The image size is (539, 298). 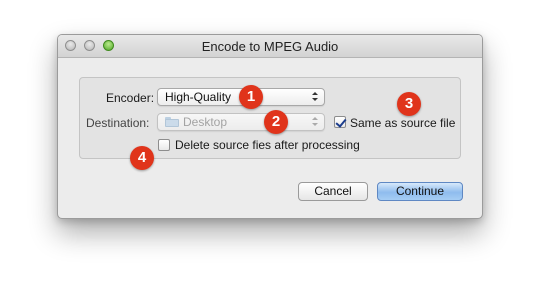 I want to click on encoder-label: Encoder:, so click(x=130, y=98).